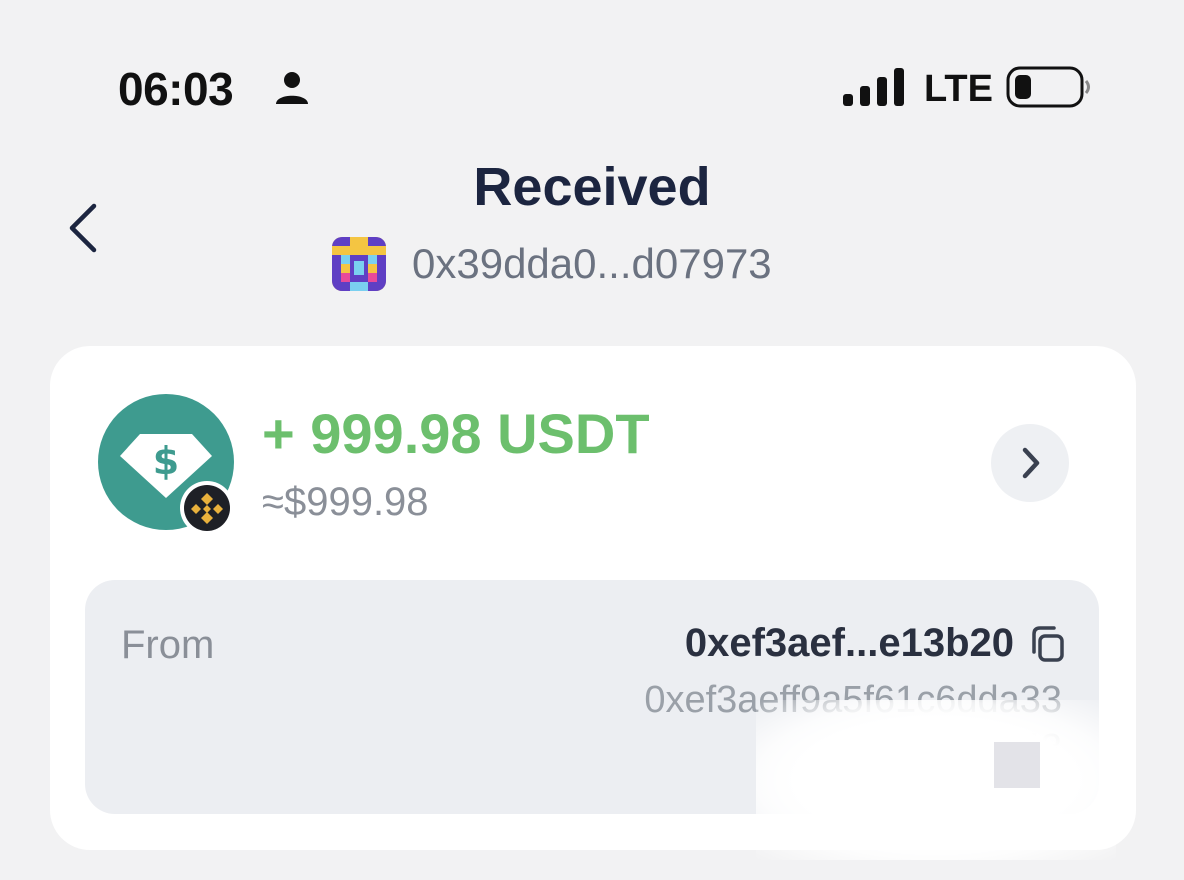 Image resolution: width=1184 pixels, height=880 pixels. Describe the element at coordinates (1017, 765) in the screenshot. I see `obscured-square` at that location.